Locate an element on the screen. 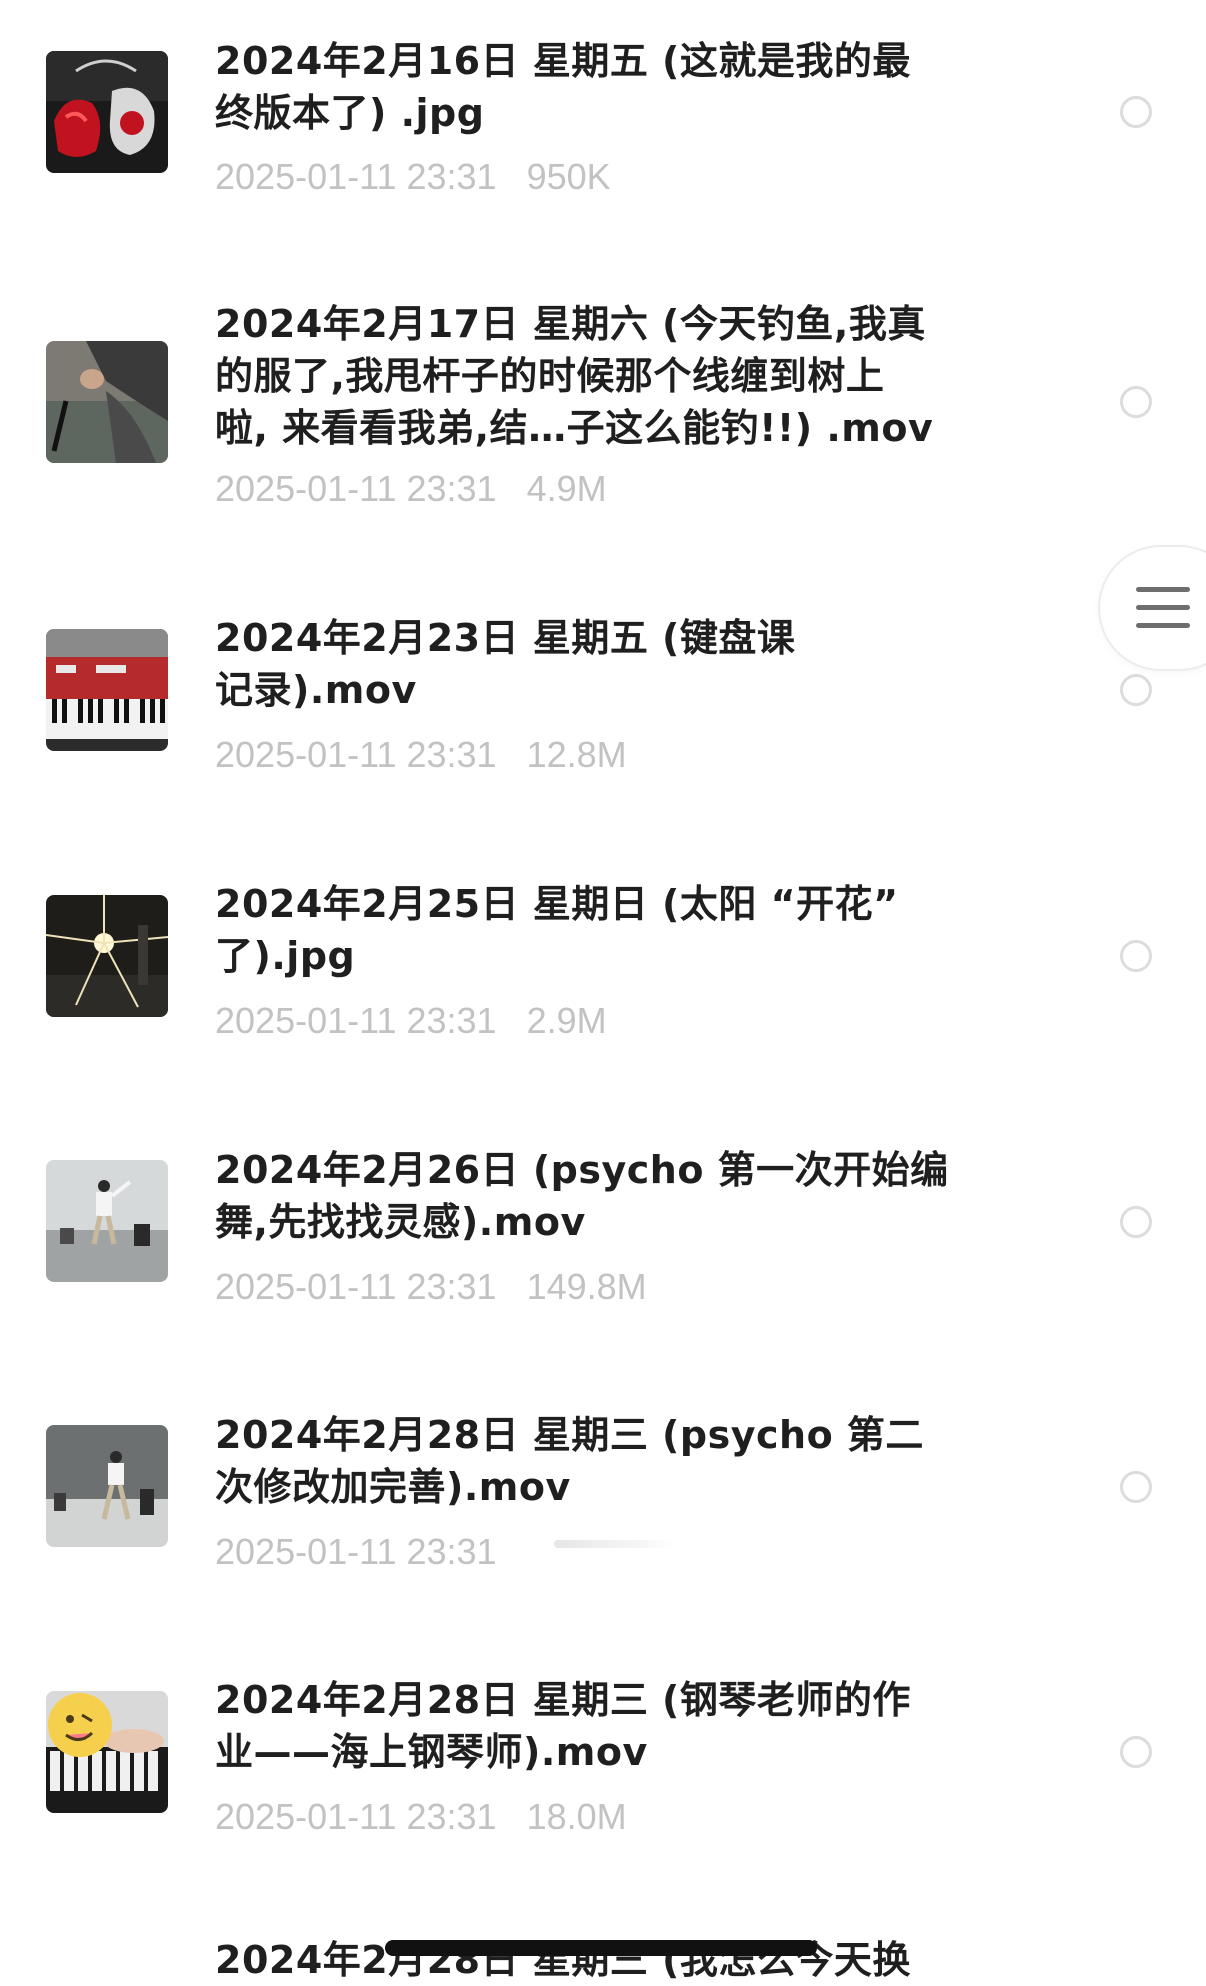 This screenshot has width=1206, height=1986. file-title-line: 啦, 来看看我弟,结…子这么能钓!!) .mov is located at coordinates (574, 428).